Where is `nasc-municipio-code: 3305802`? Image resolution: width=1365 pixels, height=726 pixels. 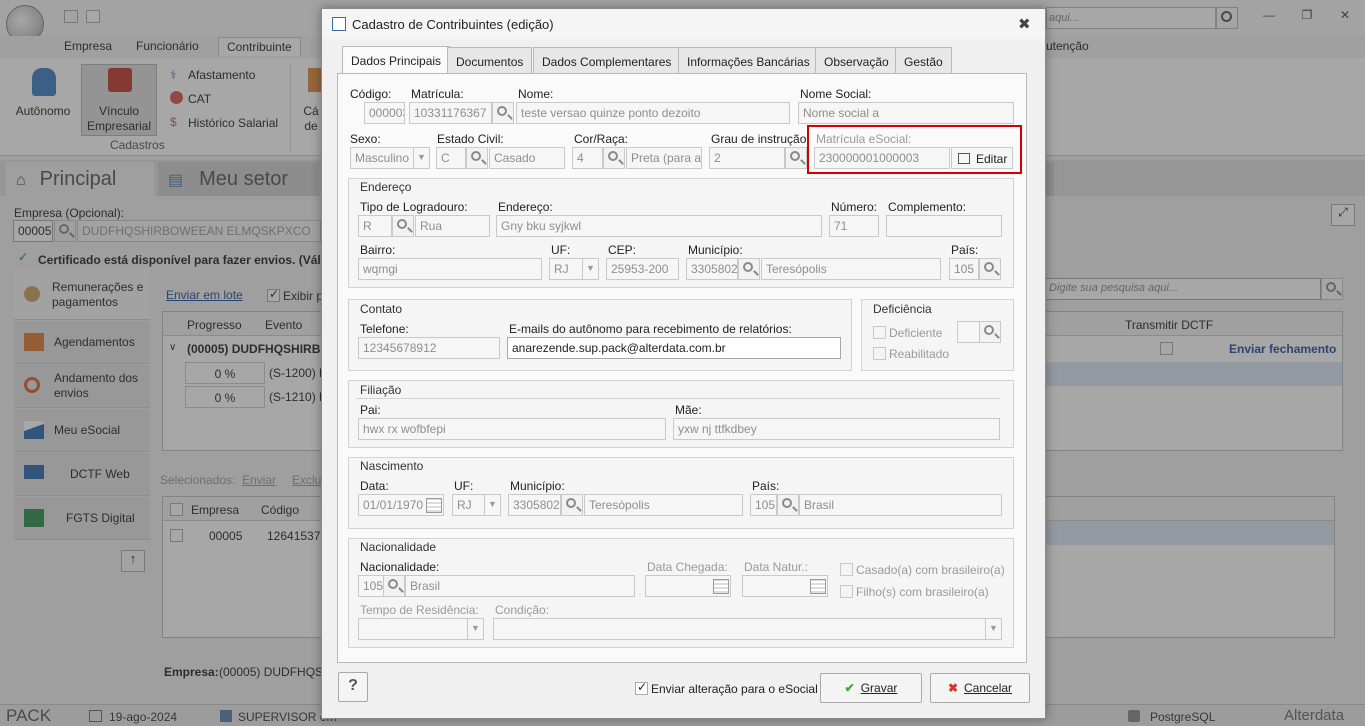
nasc-municipio-code: 3305802 is located at coordinates (534, 505).